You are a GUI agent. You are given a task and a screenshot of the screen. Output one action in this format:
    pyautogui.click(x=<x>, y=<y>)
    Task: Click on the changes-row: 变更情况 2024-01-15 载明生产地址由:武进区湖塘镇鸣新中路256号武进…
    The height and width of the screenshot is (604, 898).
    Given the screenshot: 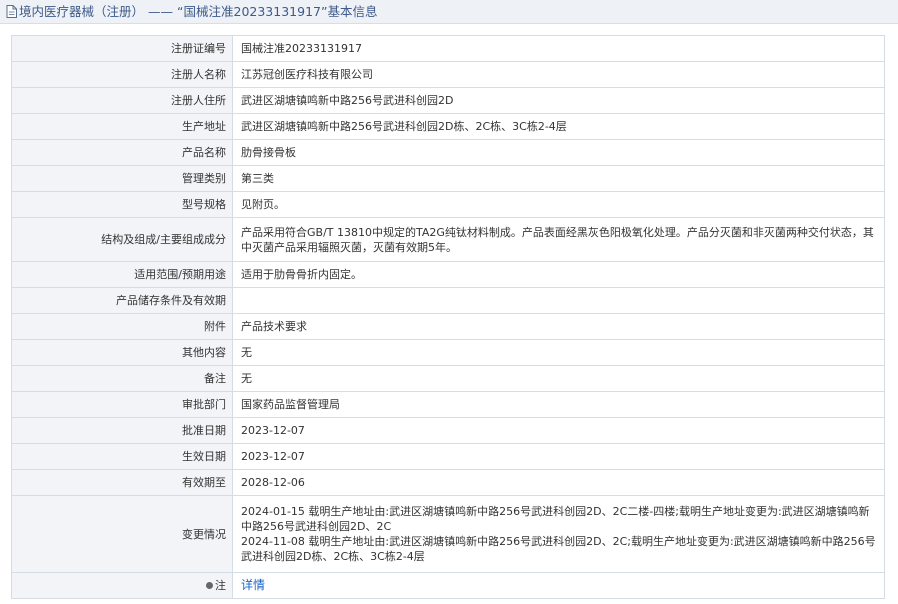 What is the action you would take?
    pyautogui.click(x=448, y=534)
    